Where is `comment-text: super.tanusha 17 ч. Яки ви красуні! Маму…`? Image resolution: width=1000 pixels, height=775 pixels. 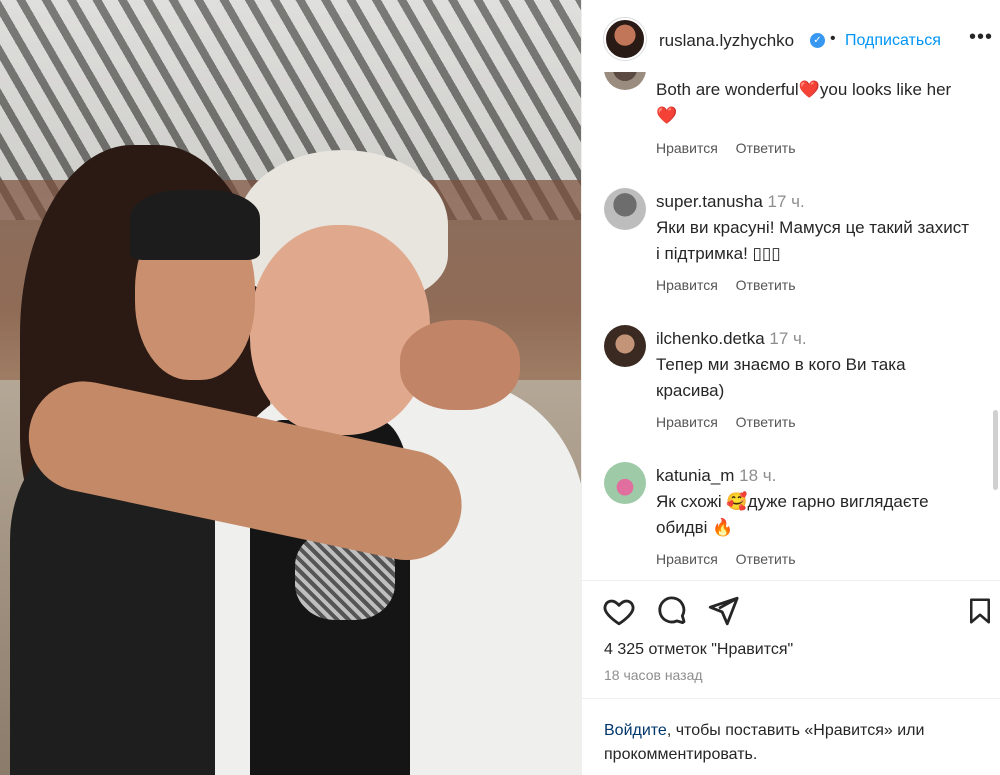
comment-text: super.tanusha 17 ч. Яки ви красуні! Маму… is located at coordinates (816, 228).